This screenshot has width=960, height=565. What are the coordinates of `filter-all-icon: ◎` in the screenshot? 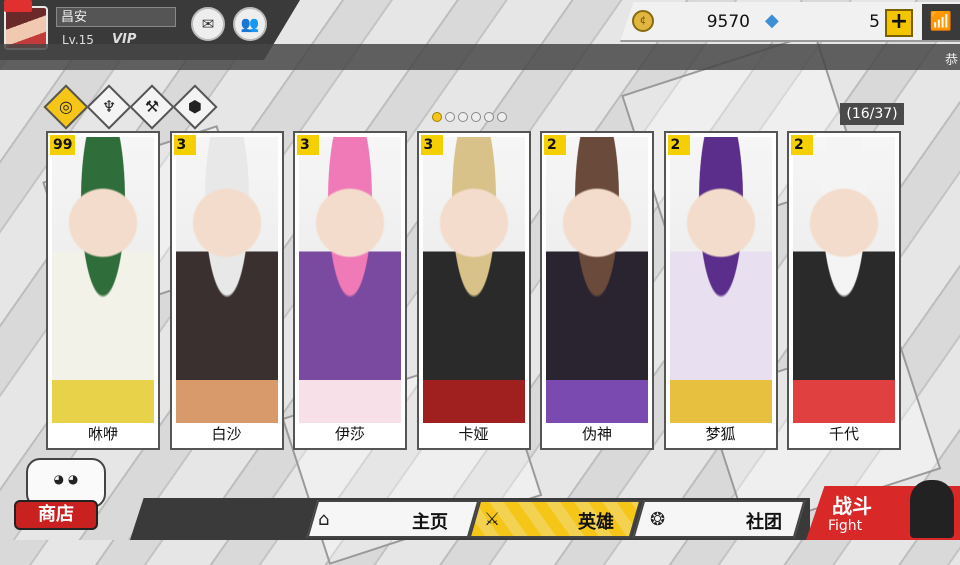 It's located at (66, 106).